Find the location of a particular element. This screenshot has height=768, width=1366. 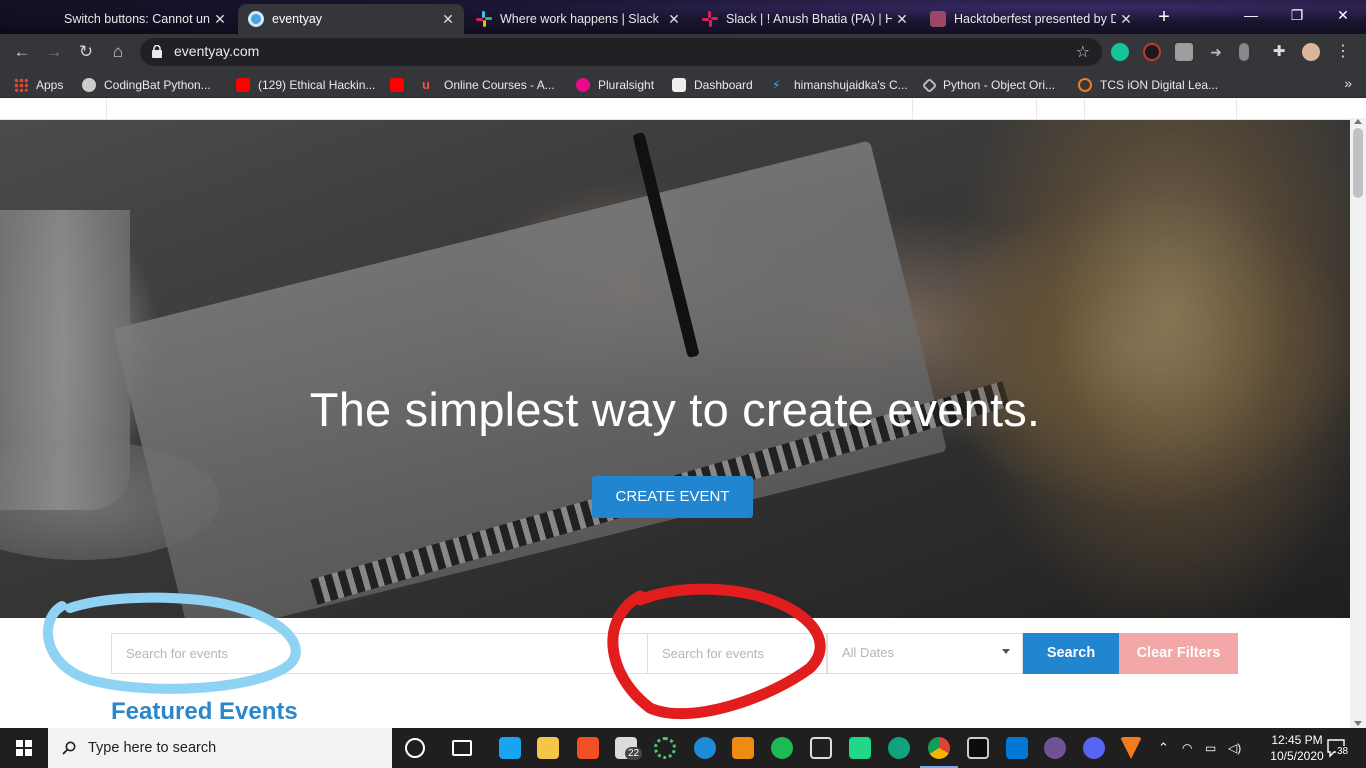

address-bar: eventyay.com ☆ is located at coordinates (621, 52).